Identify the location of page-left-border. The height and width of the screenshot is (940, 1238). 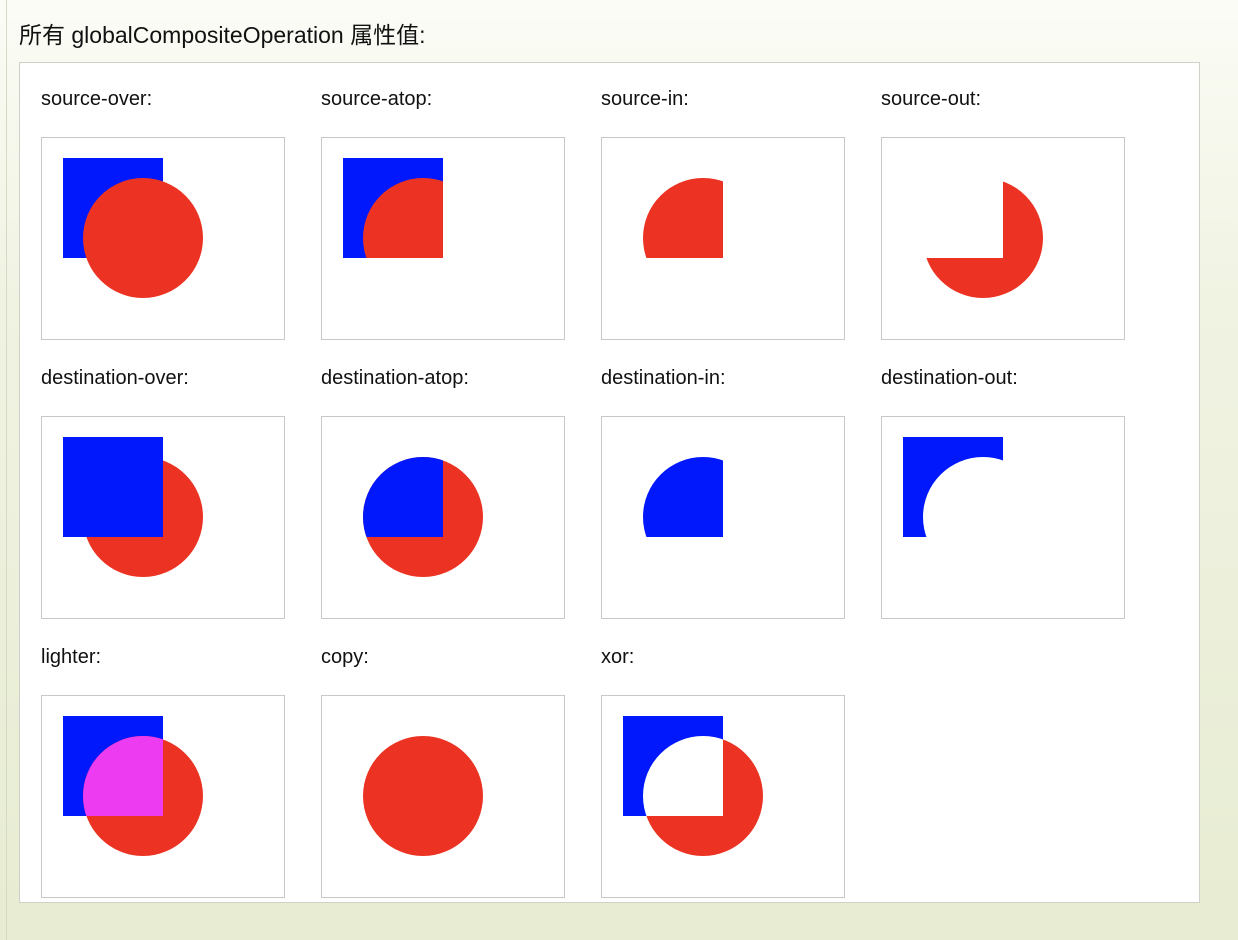
(6, 470).